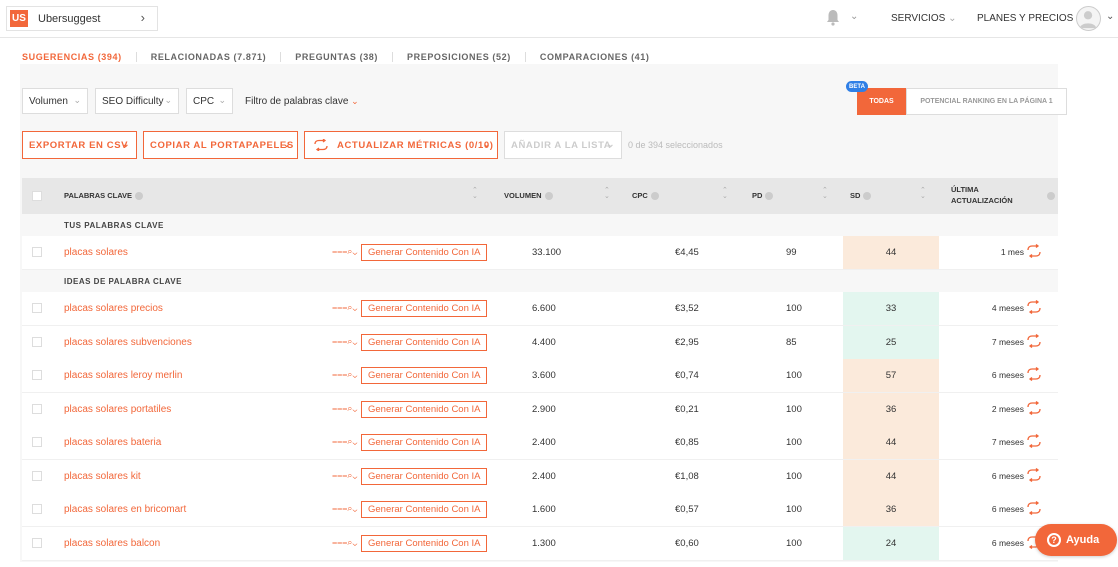 The width and height of the screenshot is (1118, 567). What do you see at coordinates (923, 18) in the screenshot?
I see `nav-services: SERVICIOS ⌄` at bounding box center [923, 18].